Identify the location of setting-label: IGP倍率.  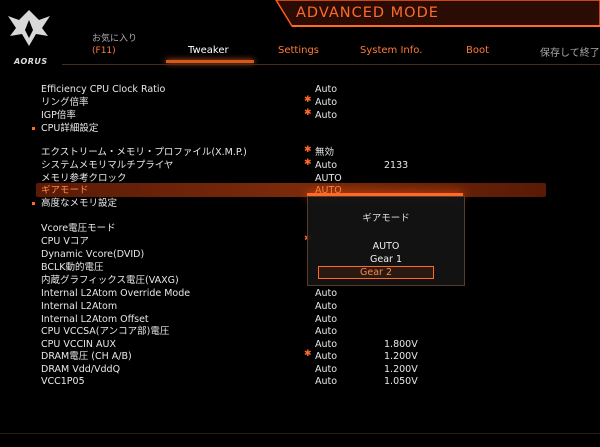
(58, 115).